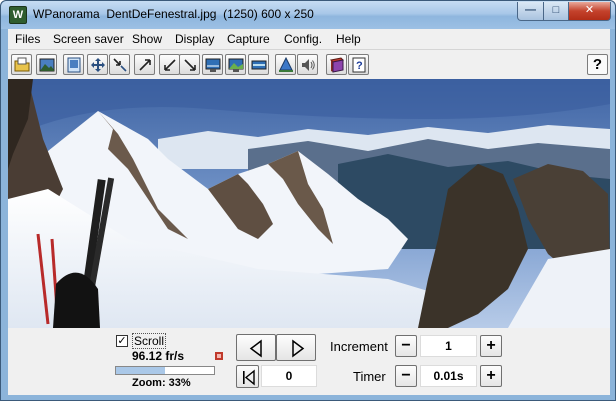 The width and height of the screenshot is (616, 401). I want to click on speaker-icon, so click(308, 65).